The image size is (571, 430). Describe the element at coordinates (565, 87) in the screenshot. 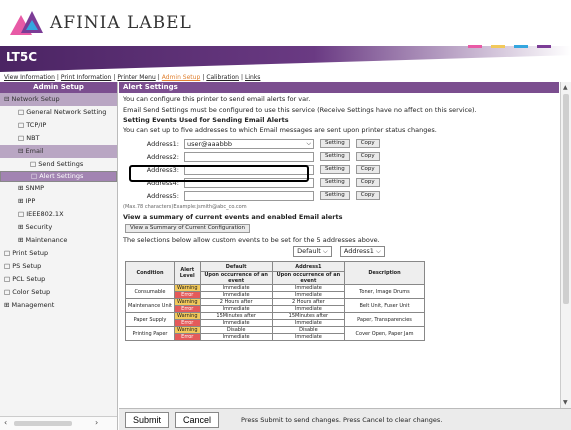

I see `scroll-up-icon: ▲` at that location.